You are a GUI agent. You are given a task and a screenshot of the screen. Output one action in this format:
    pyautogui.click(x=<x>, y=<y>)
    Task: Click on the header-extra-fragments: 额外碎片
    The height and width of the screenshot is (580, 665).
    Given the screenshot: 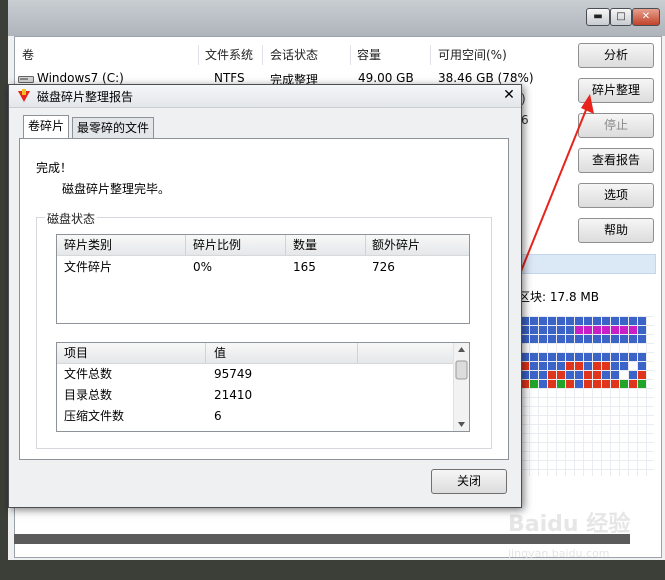 What is the action you would take?
    pyautogui.click(x=396, y=245)
    